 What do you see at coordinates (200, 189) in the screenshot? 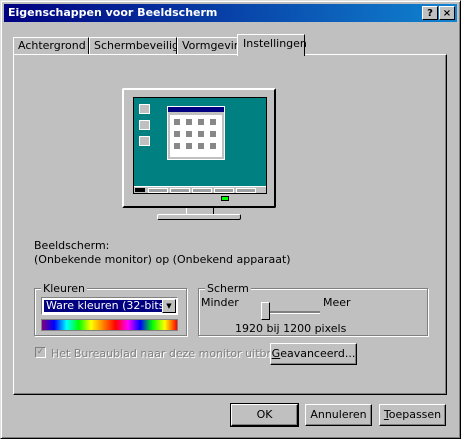
I see `preview-taskbar` at bounding box center [200, 189].